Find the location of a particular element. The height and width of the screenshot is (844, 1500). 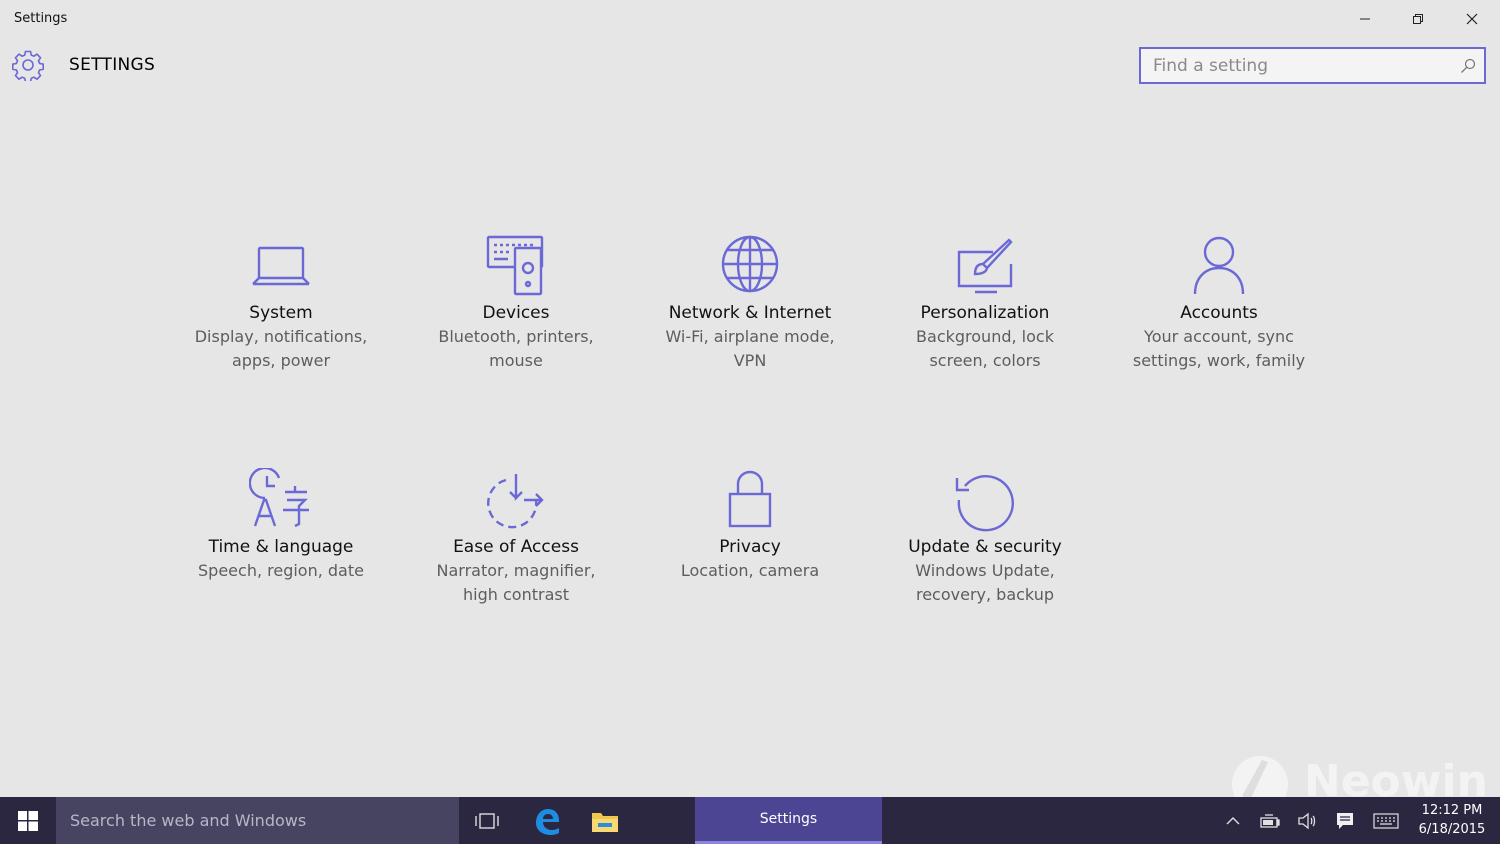

edge-browser-button is located at coordinates (547, 820).